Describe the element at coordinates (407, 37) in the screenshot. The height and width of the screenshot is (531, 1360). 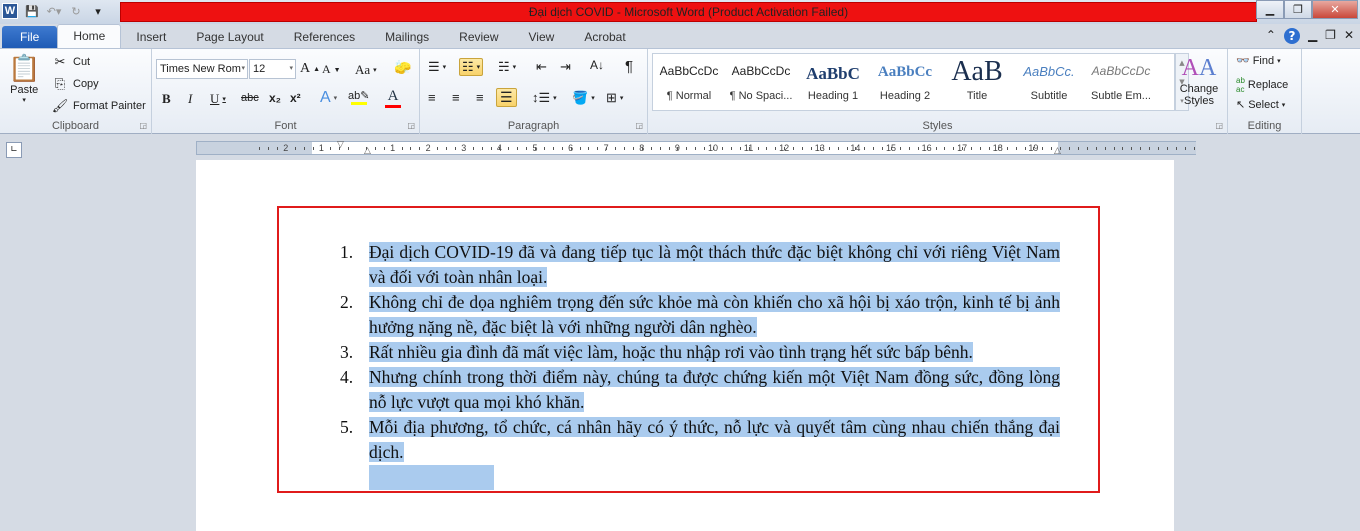
I see `tab-mailings: Mailings` at that location.